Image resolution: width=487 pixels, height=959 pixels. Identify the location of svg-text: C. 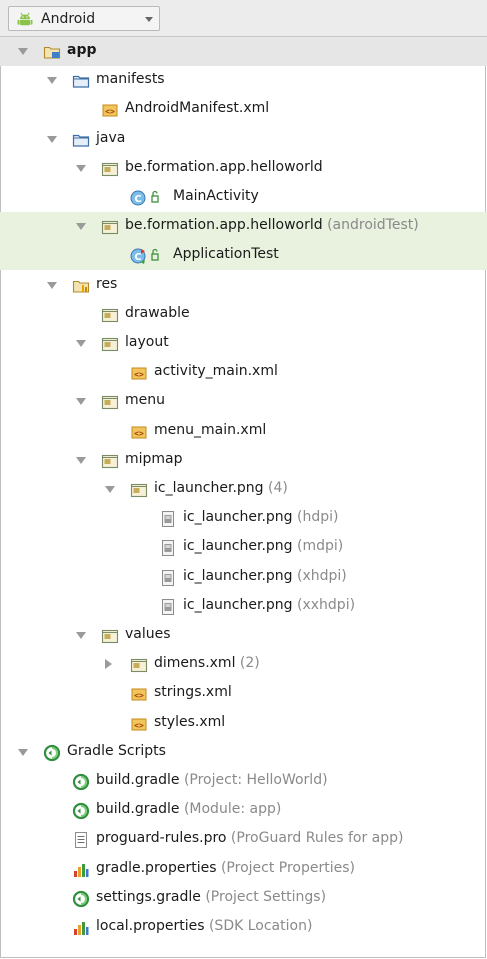
(137, 199).